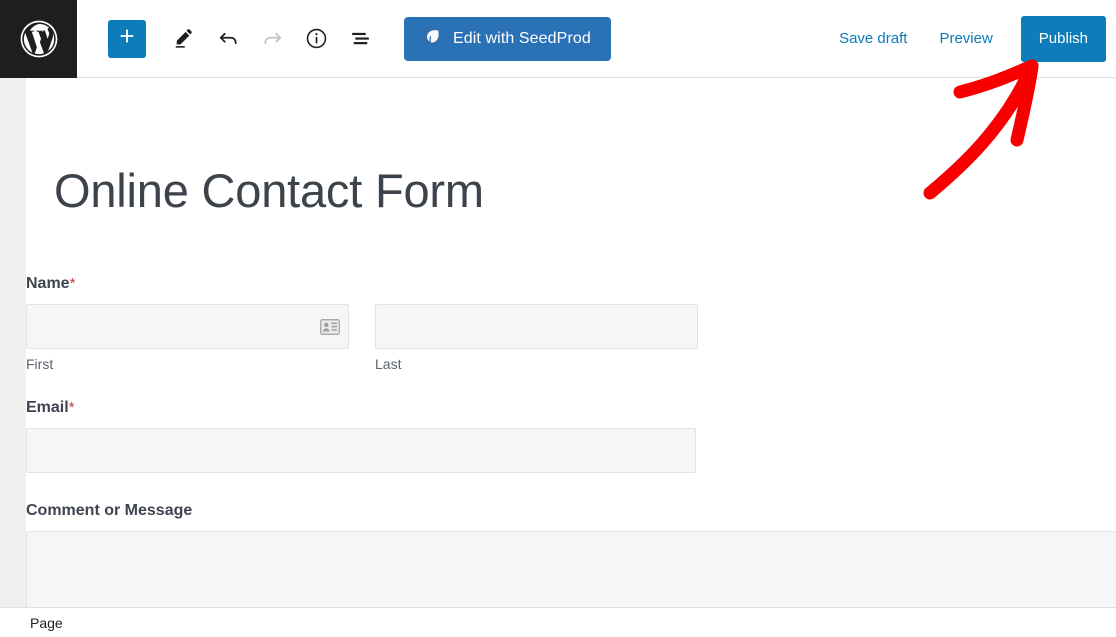 The image size is (1116, 637). I want to click on toolbar-left-group: Edit with SeedProd, so click(450, 38).